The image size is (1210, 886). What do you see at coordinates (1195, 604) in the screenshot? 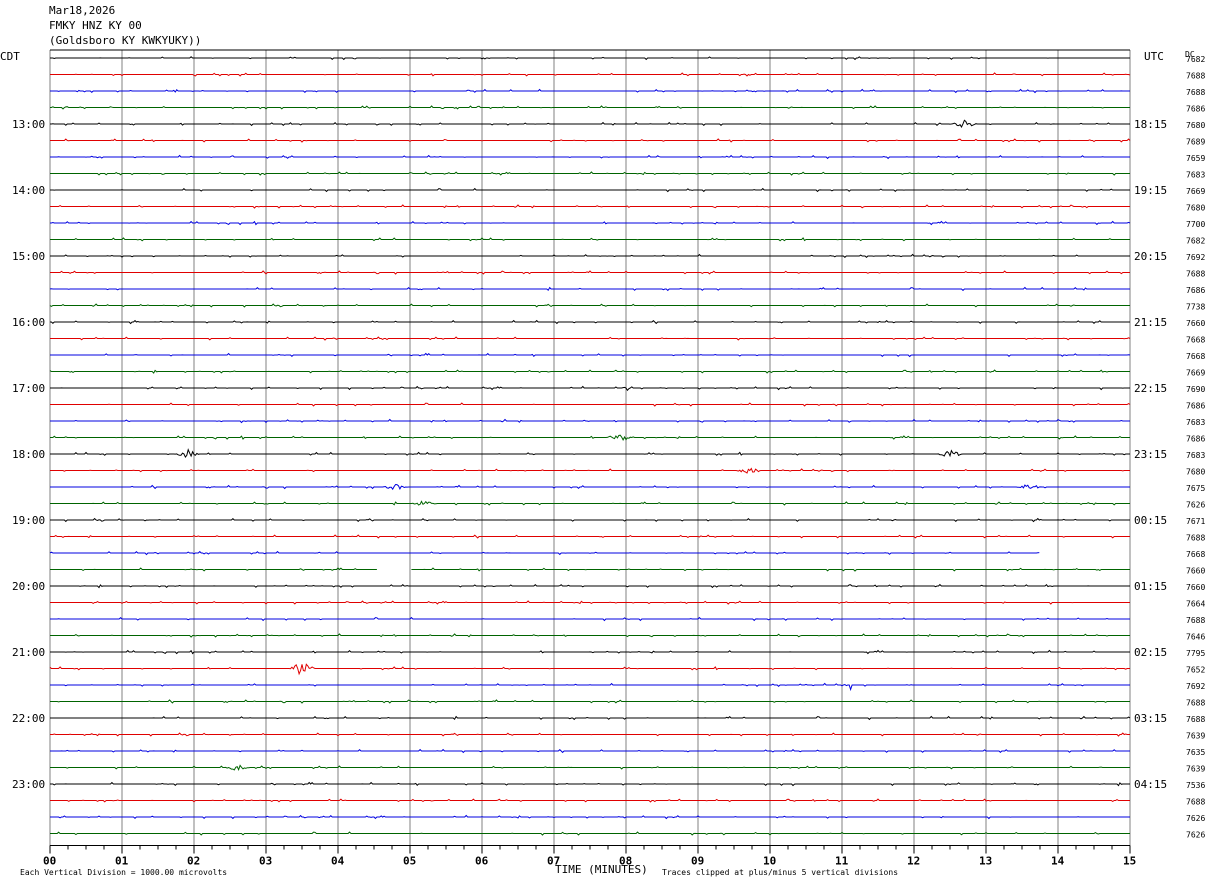
I see `dc-offset-label-33: 7664` at bounding box center [1195, 604].